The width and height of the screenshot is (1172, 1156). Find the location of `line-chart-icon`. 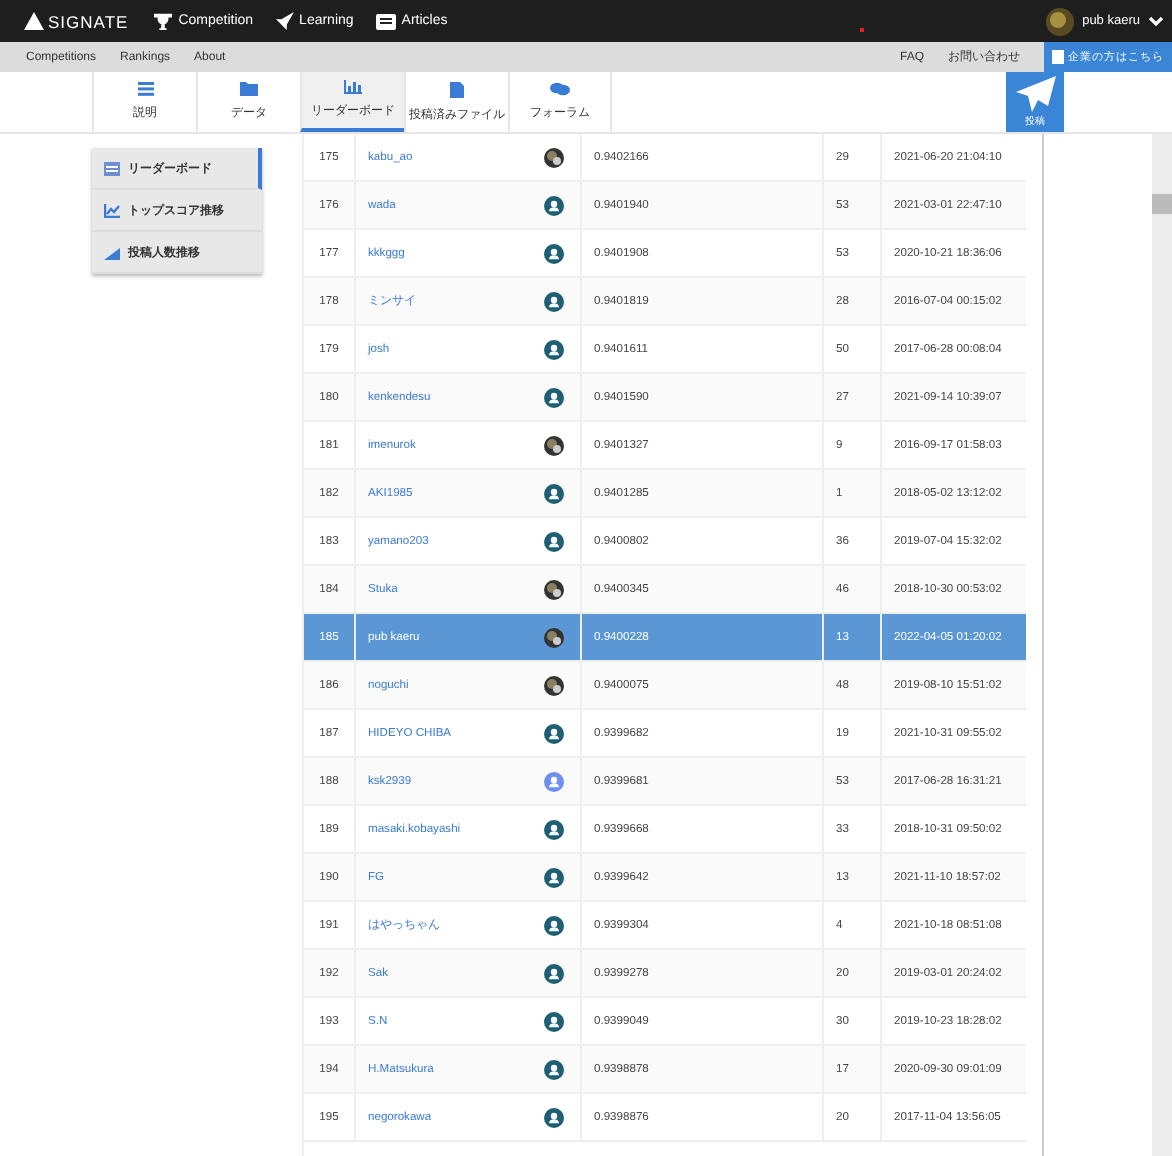

line-chart-icon is located at coordinates (112, 210).